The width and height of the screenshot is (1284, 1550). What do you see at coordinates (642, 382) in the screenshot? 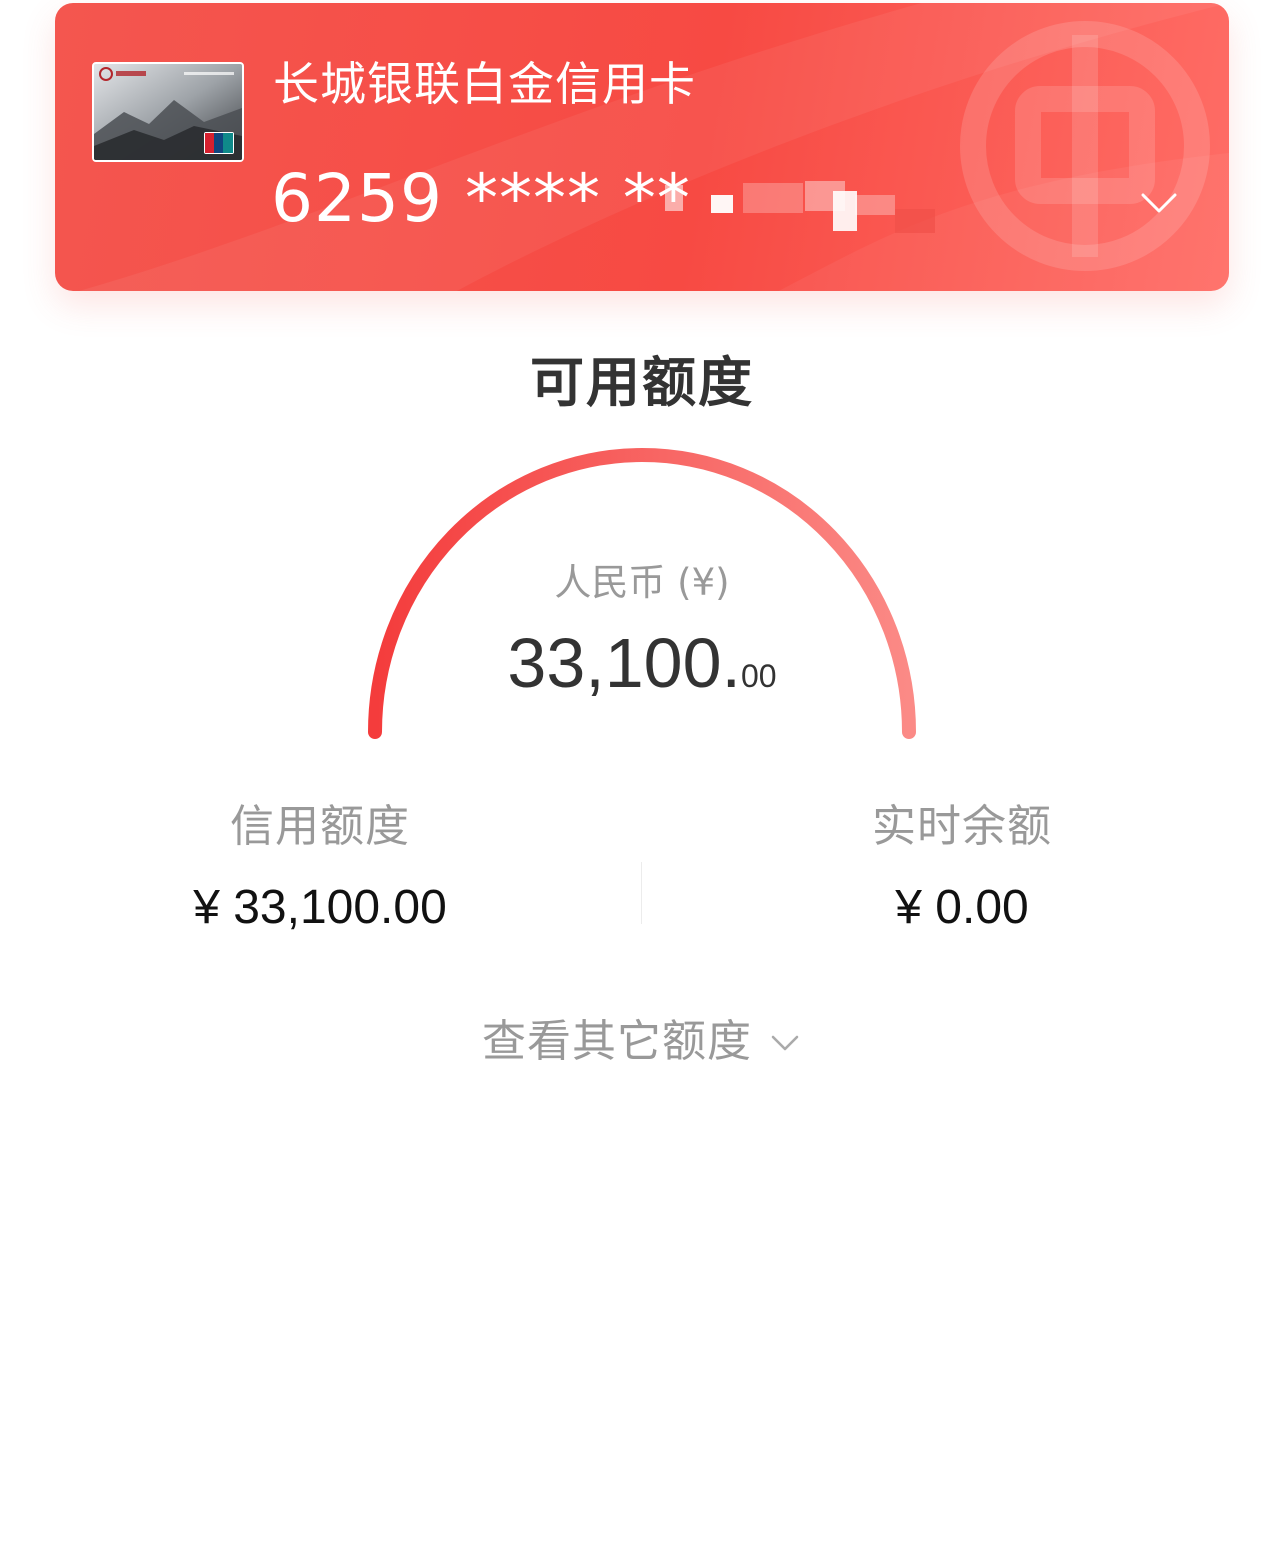
I see `available-credit-title: 可用额度` at bounding box center [642, 382].